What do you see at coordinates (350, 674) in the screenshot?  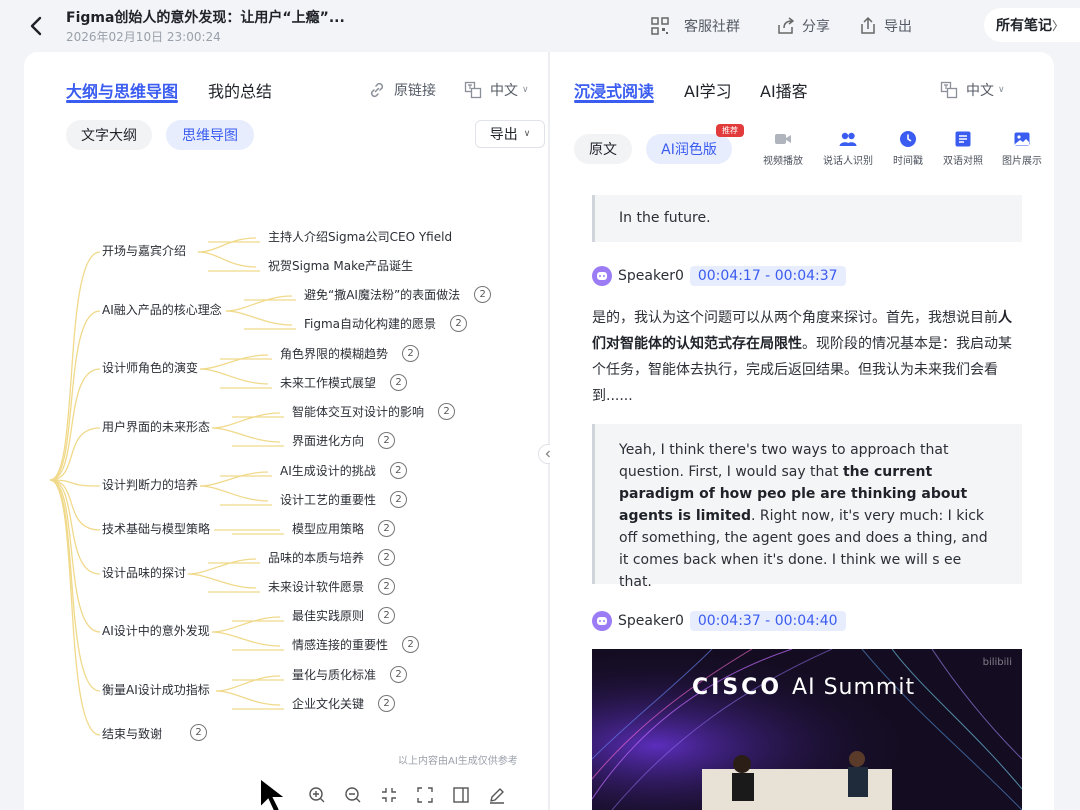 I see `mindmap-subtopic: 量化与质化标准 2` at bounding box center [350, 674].